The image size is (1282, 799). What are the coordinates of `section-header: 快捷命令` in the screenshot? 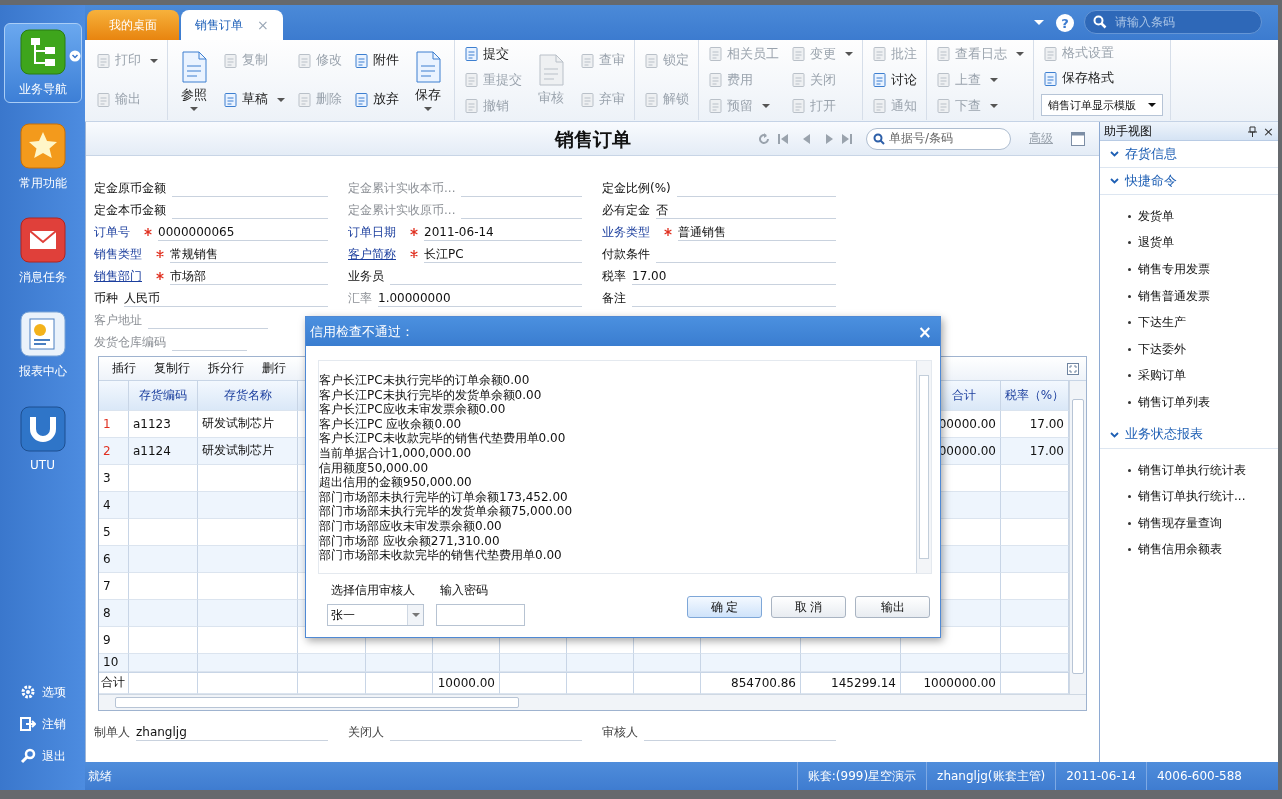 It's located at (1189, 181).